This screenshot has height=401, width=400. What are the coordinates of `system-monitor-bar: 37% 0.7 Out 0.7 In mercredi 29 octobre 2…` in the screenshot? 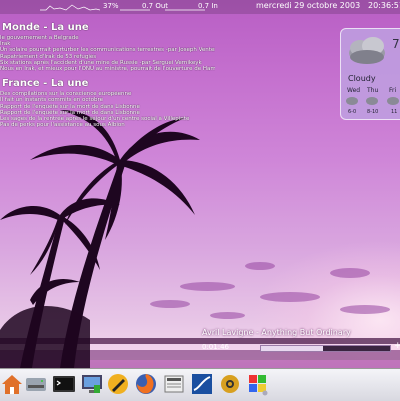 It's located at (200, 7).